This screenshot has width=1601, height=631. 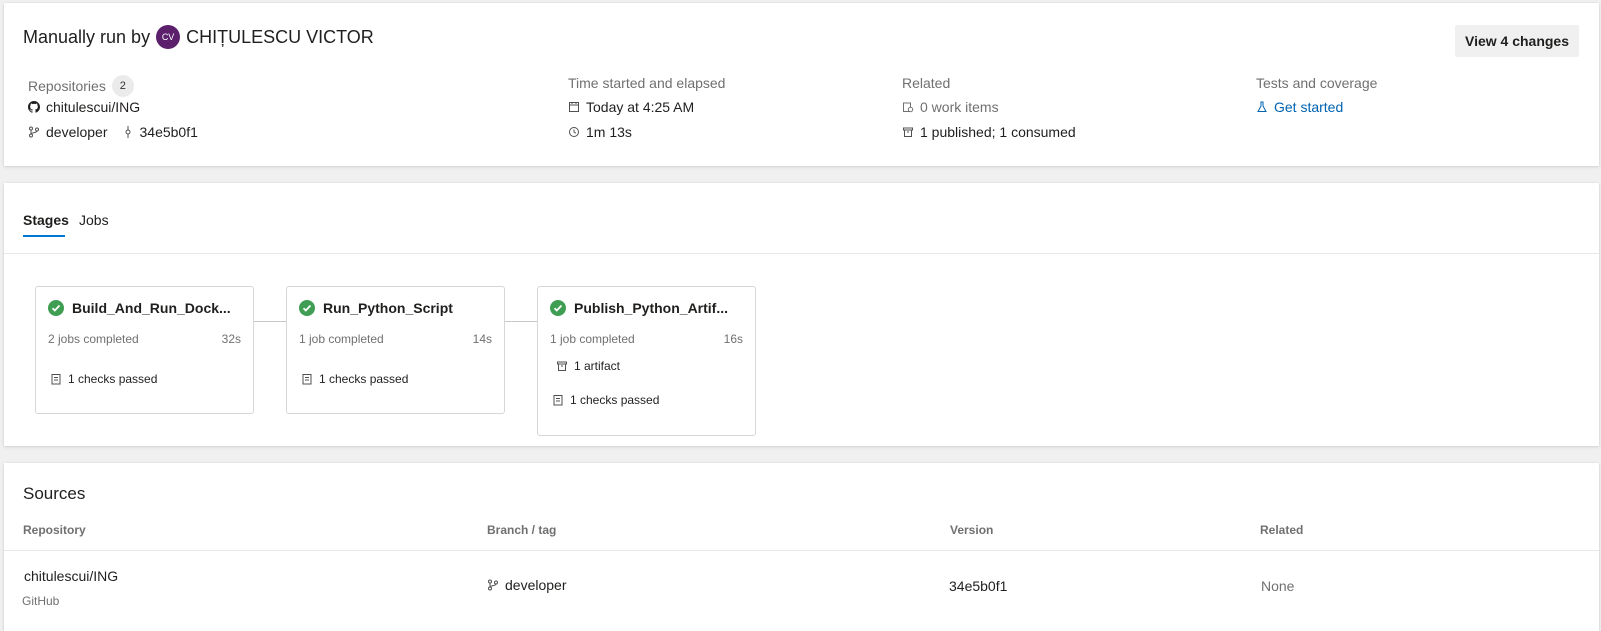 I want to click on tab-stages-label: Stages, so click(x=46, y=220).